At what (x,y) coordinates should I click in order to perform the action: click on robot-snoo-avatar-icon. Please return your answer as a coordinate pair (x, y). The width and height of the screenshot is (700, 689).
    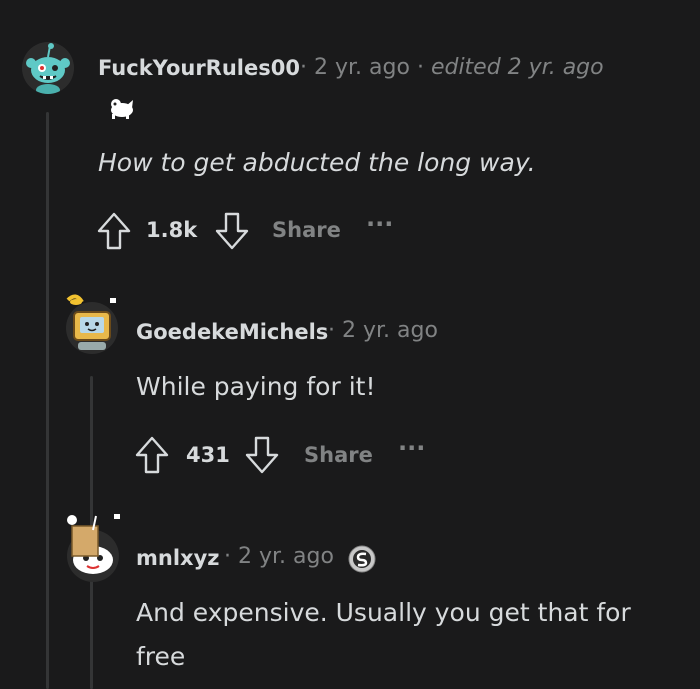
    Looking at the image, I should click on (92, 324).